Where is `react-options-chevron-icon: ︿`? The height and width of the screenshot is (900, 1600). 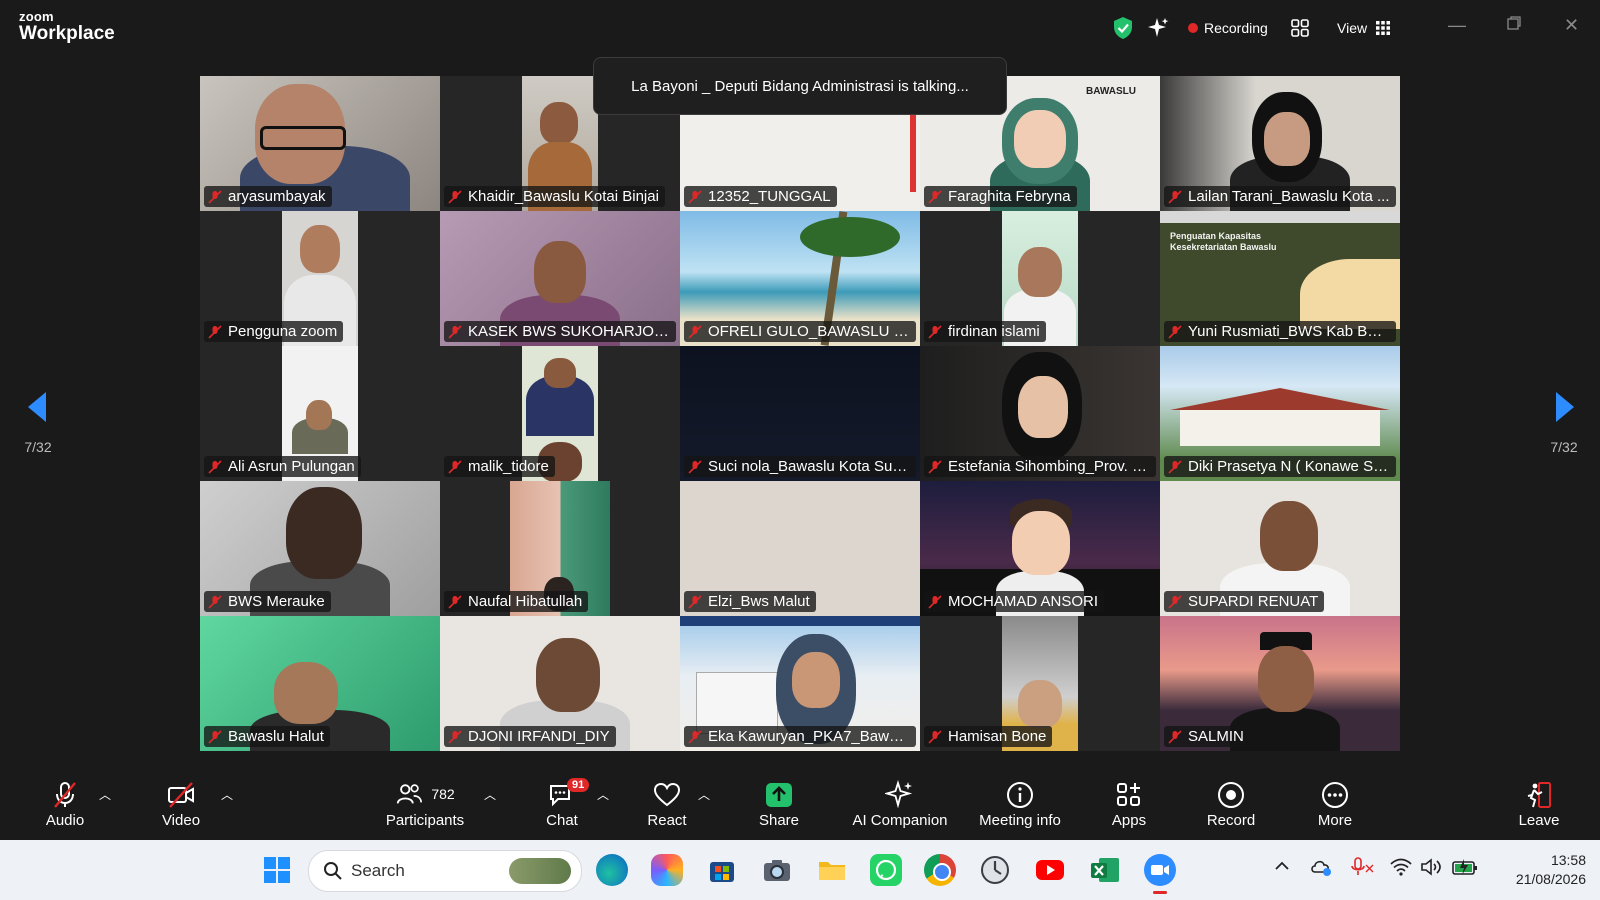
react-options-chevron-icon: ︿ is located at coordinates (704, 794).